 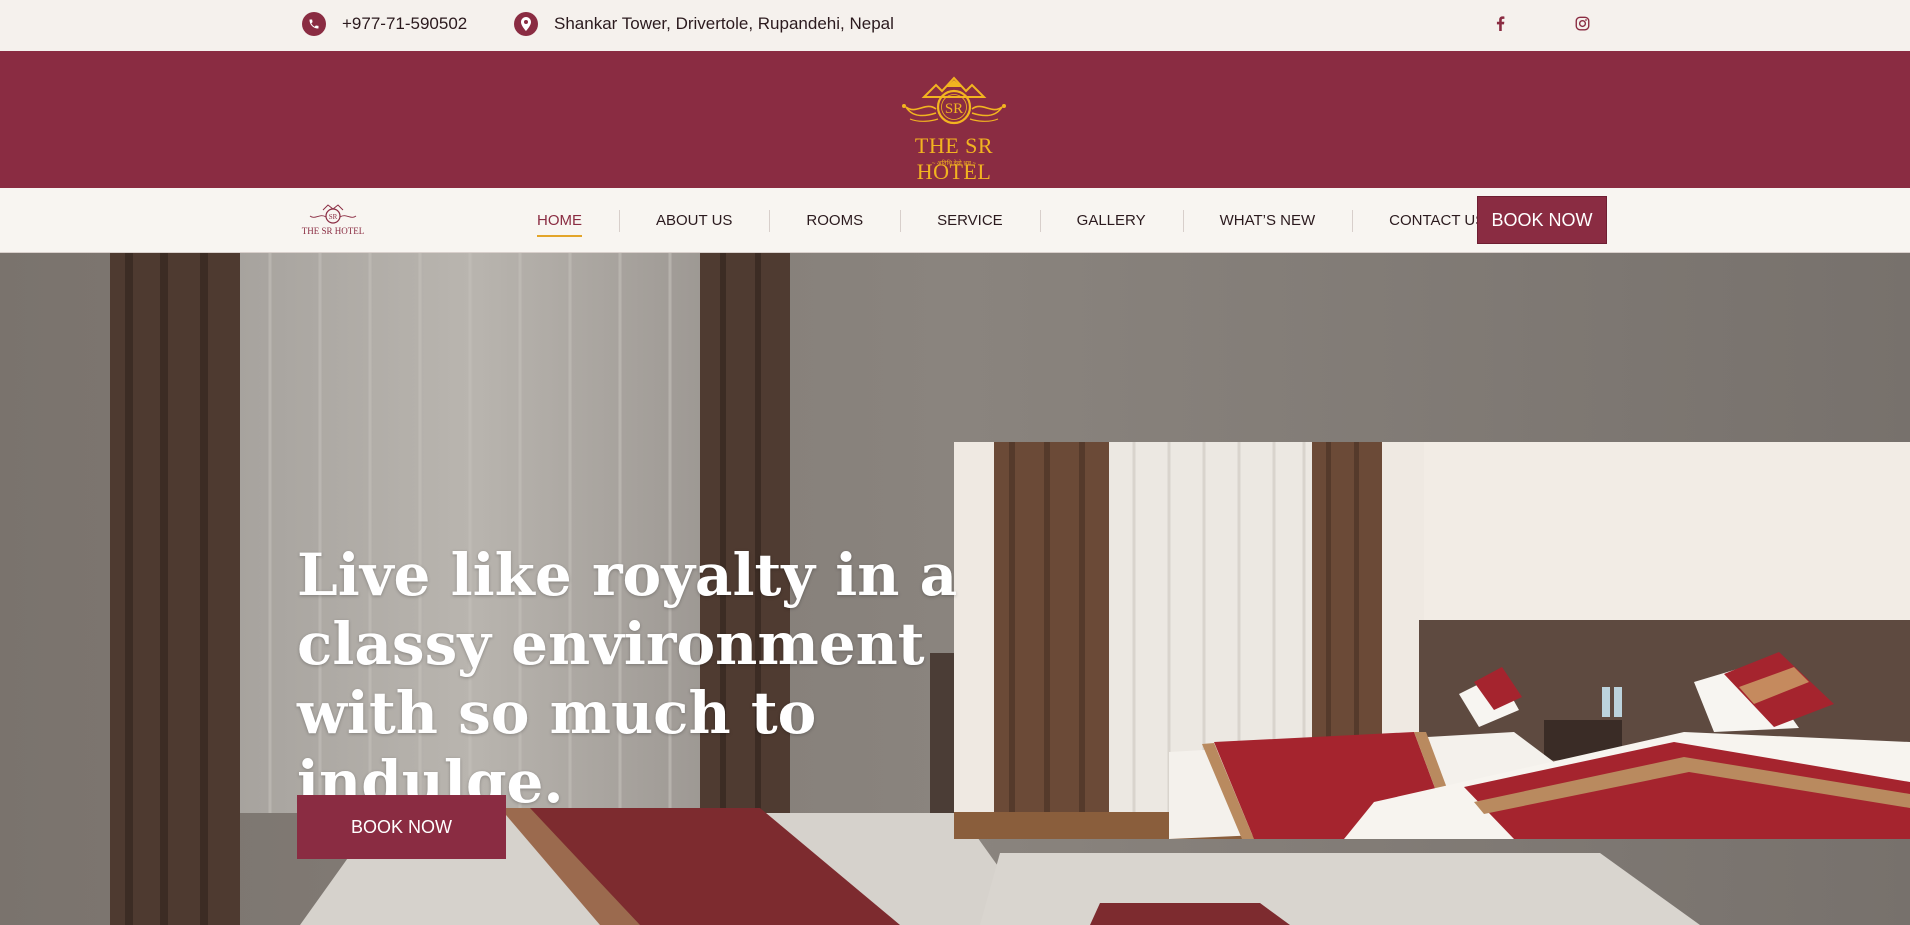 I want to click on book-now-button: BOOK NOW, so click(x=1542, y=220).